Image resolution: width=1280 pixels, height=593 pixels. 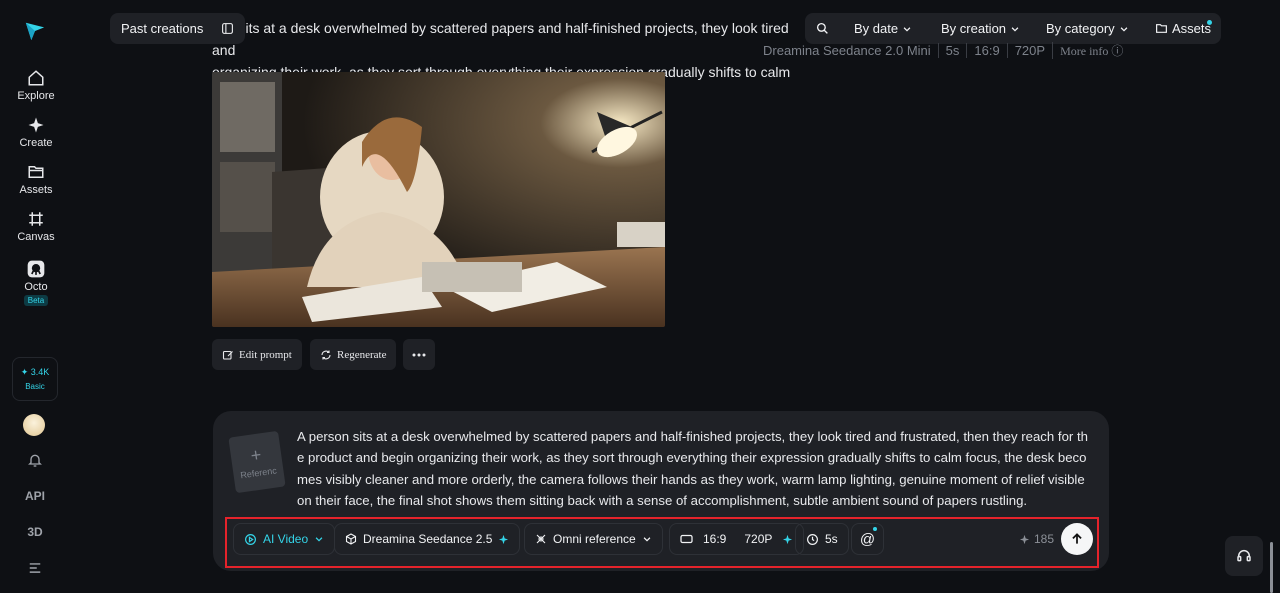 What do you see at coordinates (36, 269) in the screenshot?
I see `octo-icon` at bounding box center [36, 269].